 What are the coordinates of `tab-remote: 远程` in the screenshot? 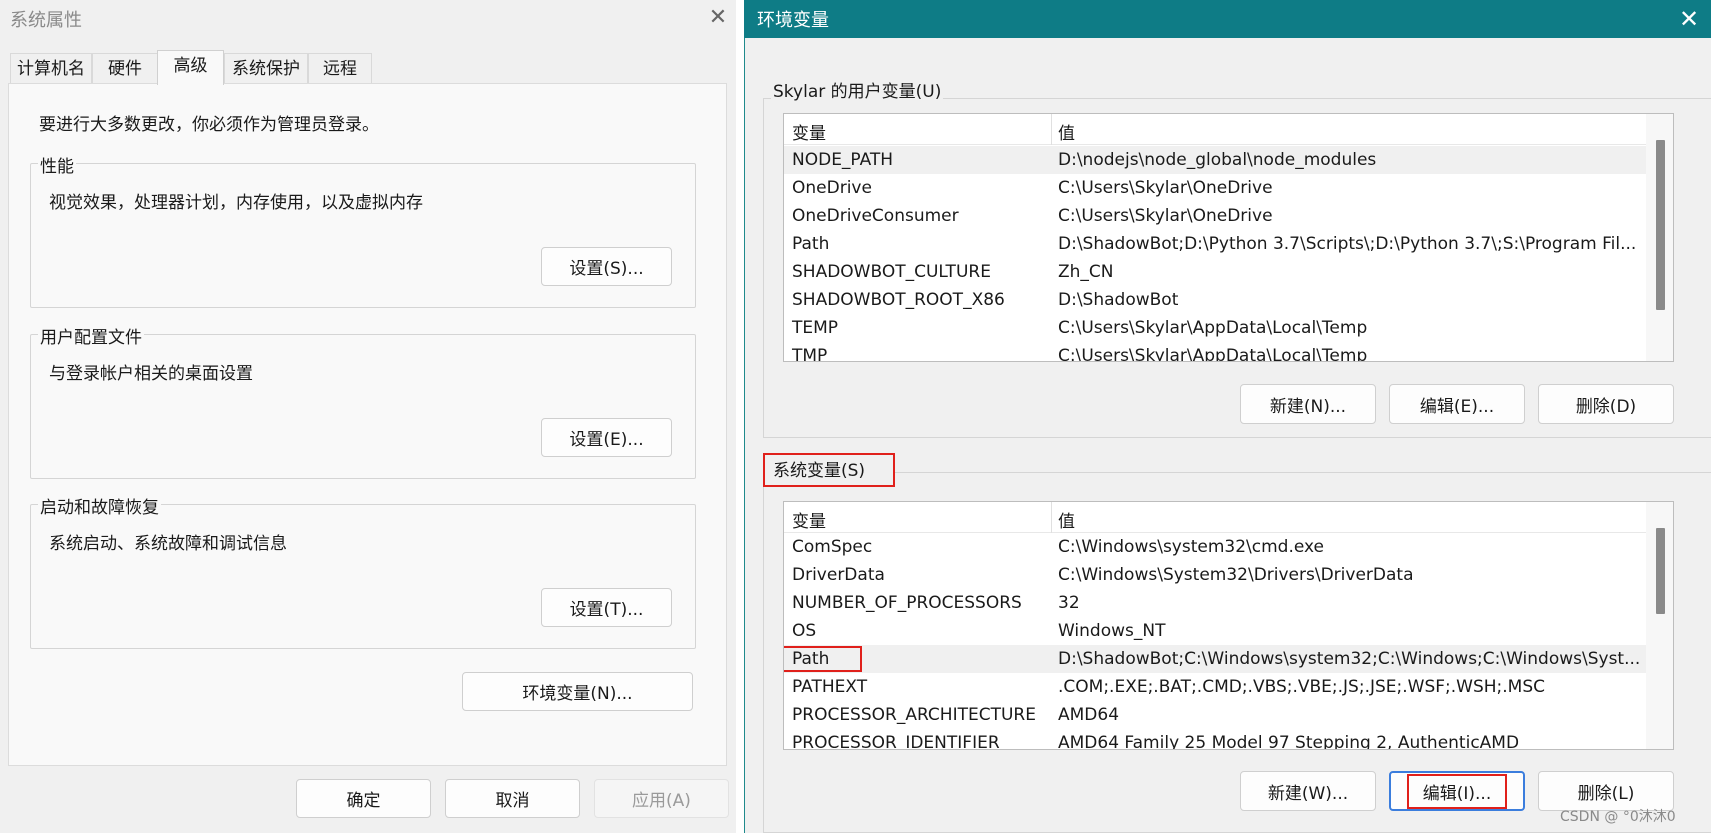 It's located at (340, 68).